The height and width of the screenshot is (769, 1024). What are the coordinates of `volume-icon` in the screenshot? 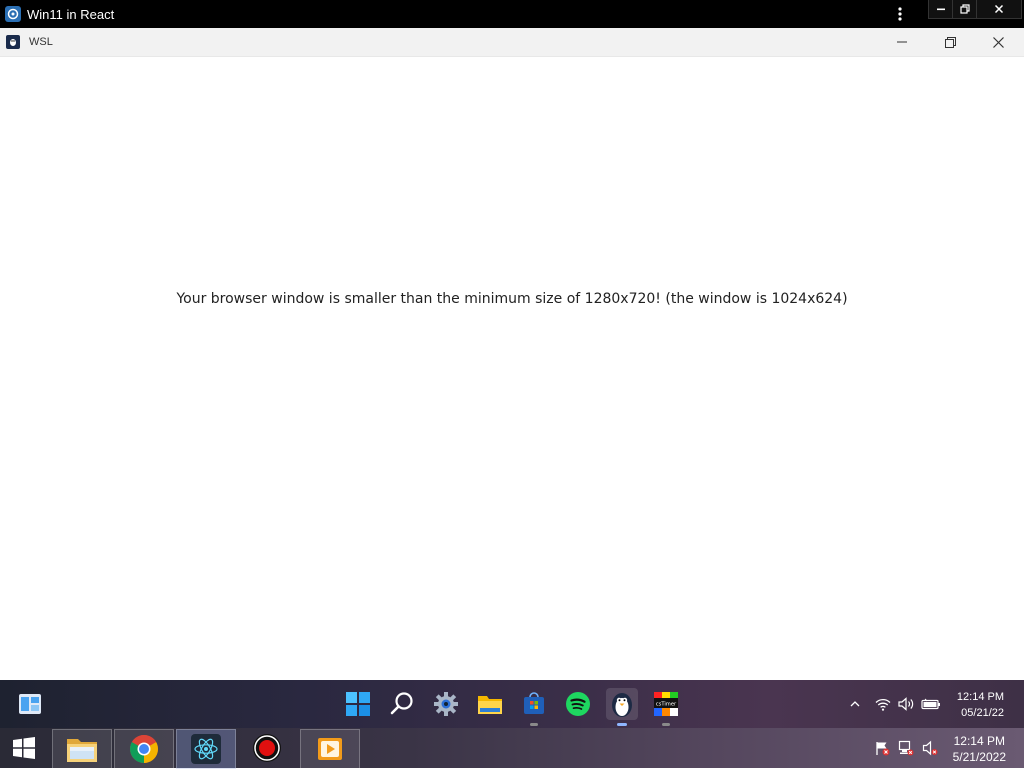 It's located at (906, 704).